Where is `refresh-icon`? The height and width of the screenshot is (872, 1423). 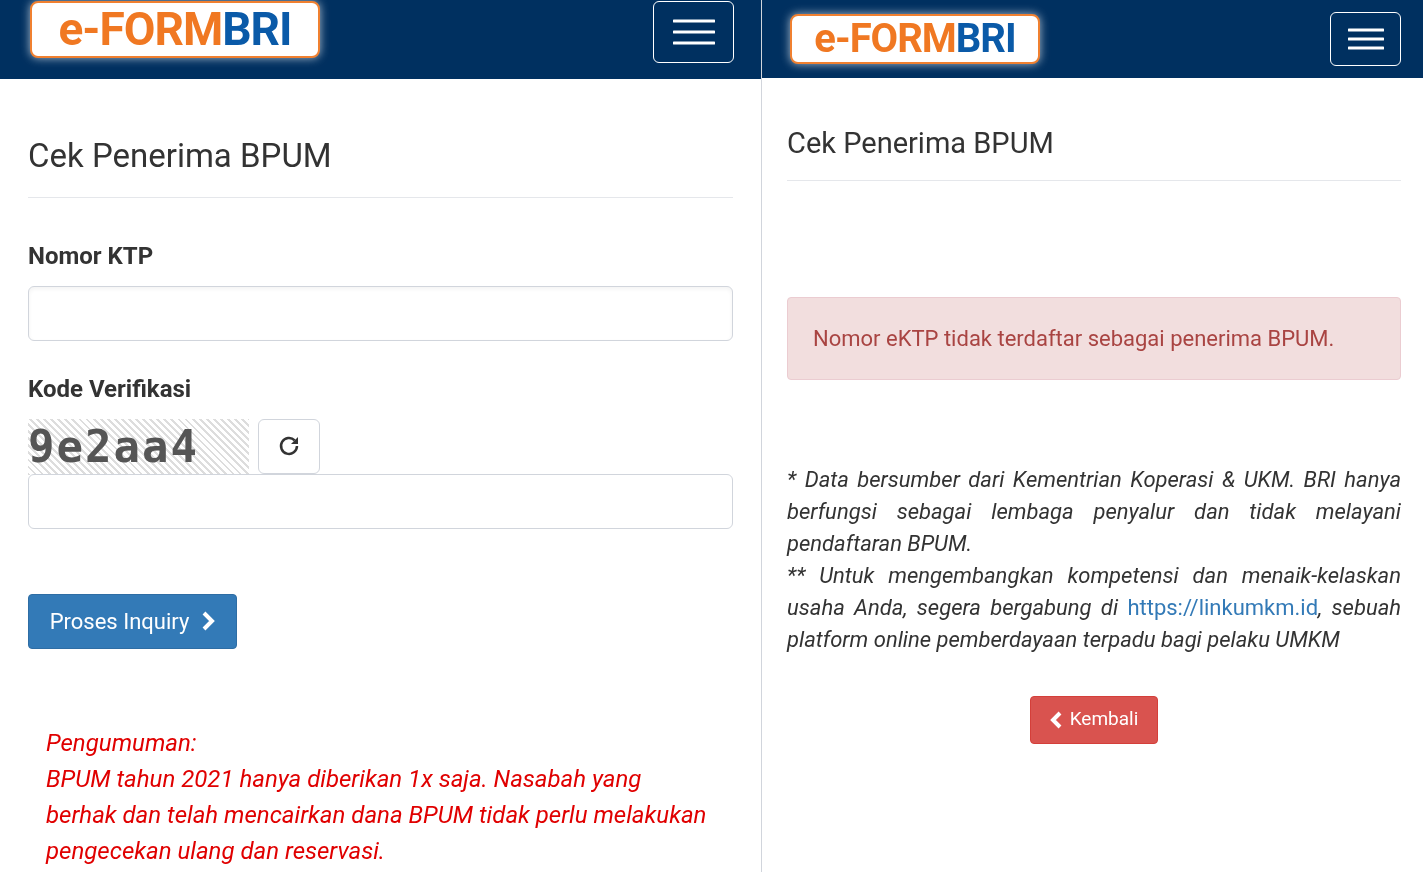 refresh-icon is located at coordinates (289, 446).